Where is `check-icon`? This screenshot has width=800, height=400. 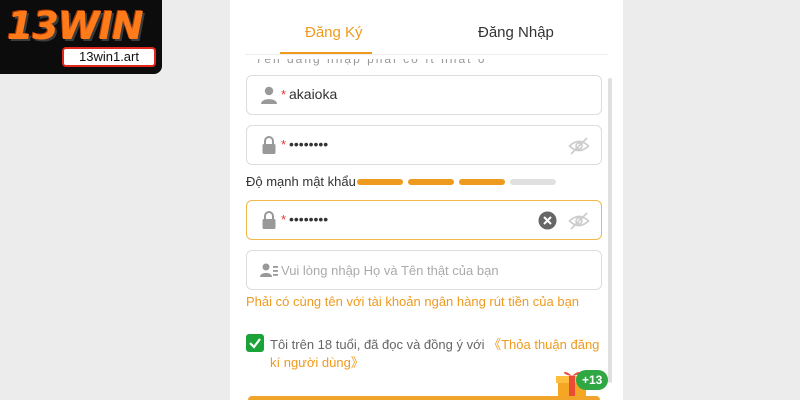
check-icon is located at coordinates (255, 343).